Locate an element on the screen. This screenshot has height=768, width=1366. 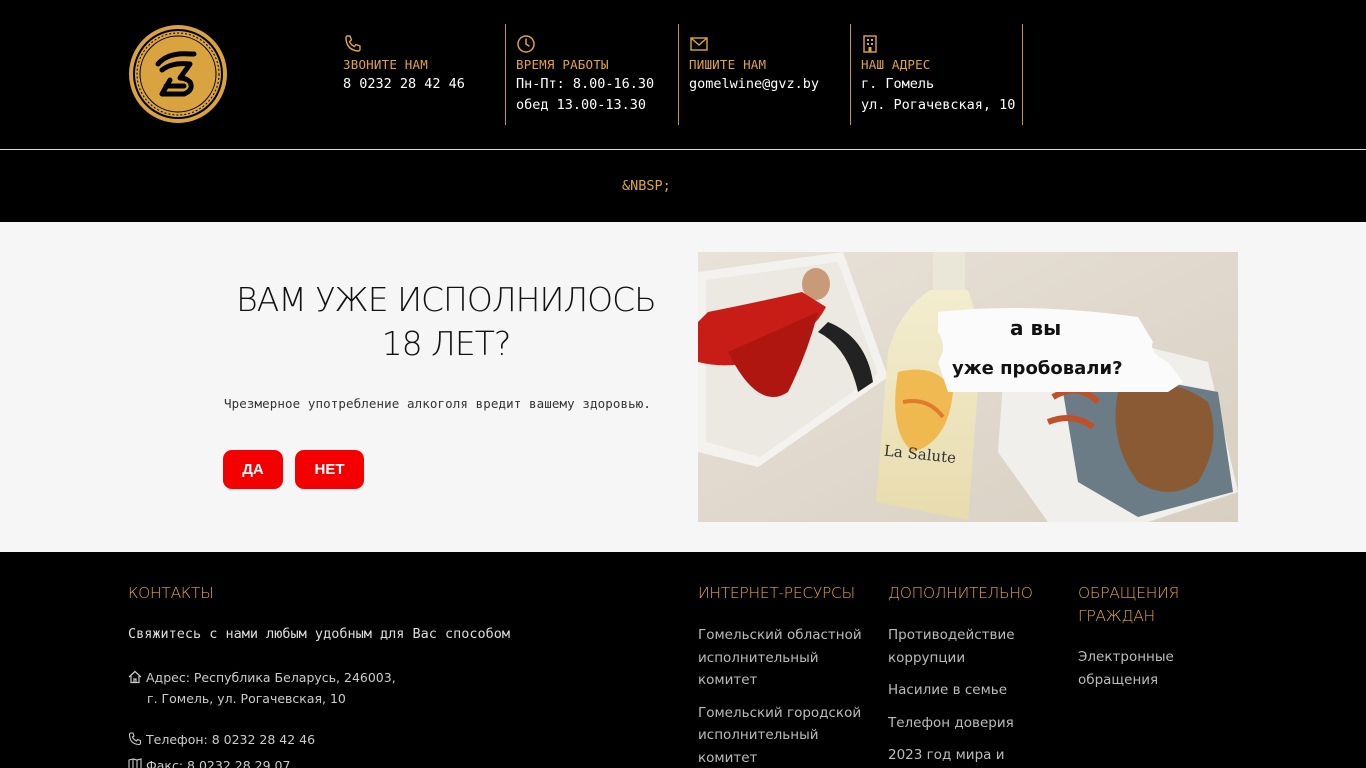
footer-link-electronic-appeals: Электронные обращения is located at coordinates (1138, 668).